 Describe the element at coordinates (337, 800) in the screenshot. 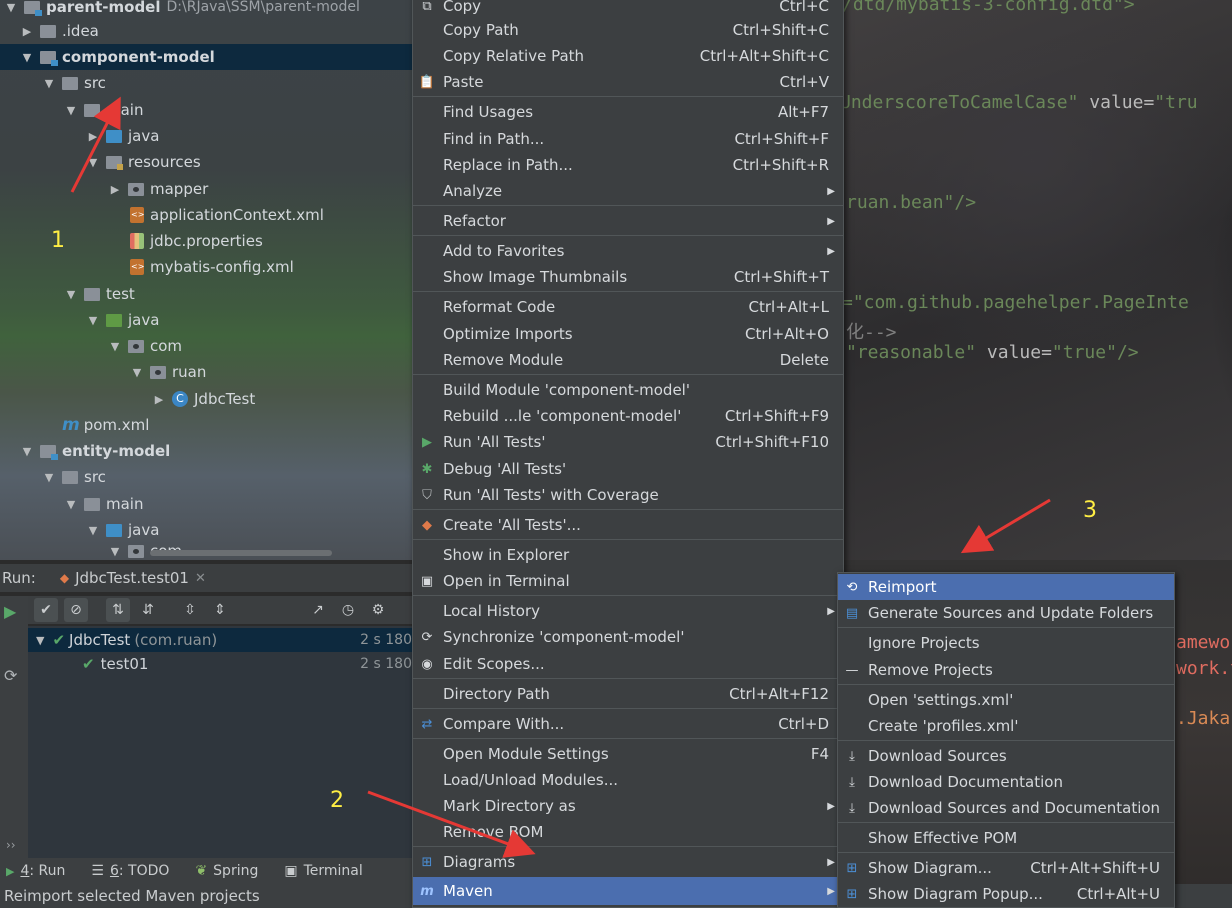

I see `annotation-number-2: 2` at that location.